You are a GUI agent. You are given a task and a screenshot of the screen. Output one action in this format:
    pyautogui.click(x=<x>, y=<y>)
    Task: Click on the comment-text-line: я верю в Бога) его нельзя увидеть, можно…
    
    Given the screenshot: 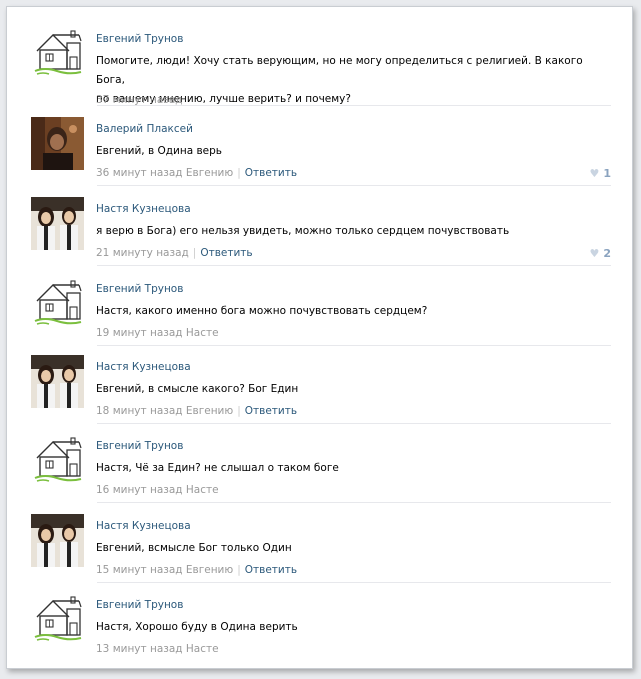 What is the action you would take?
    pyautogui.click(x=303, y=231)
    